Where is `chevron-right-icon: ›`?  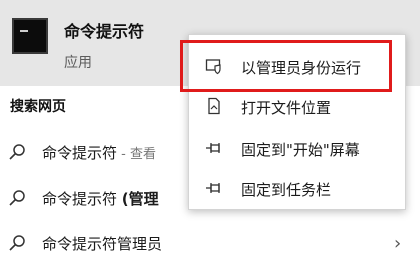 chevron-right-icon: › is located at coordinates (397, 243).